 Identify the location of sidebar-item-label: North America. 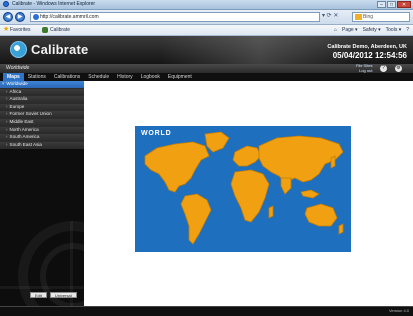
(24, 129).